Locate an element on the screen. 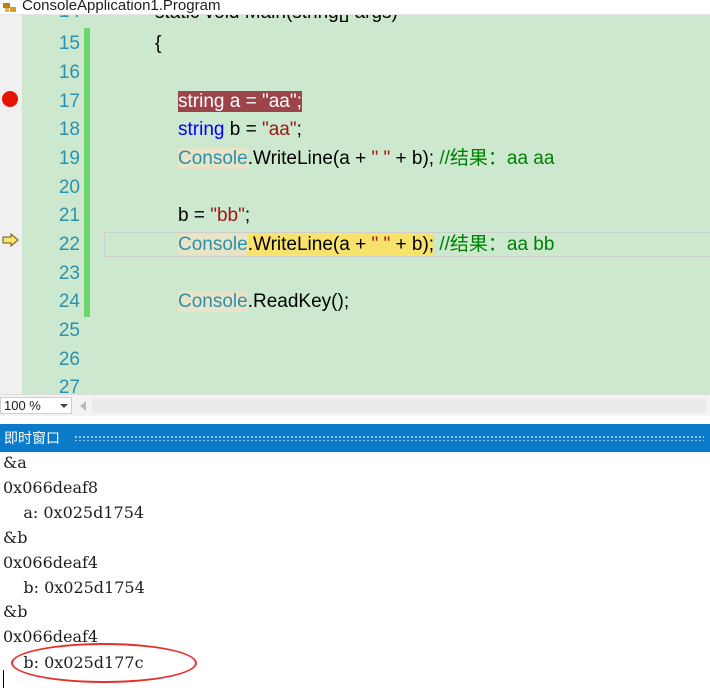  class-icon is located at coordinates (9, 7).